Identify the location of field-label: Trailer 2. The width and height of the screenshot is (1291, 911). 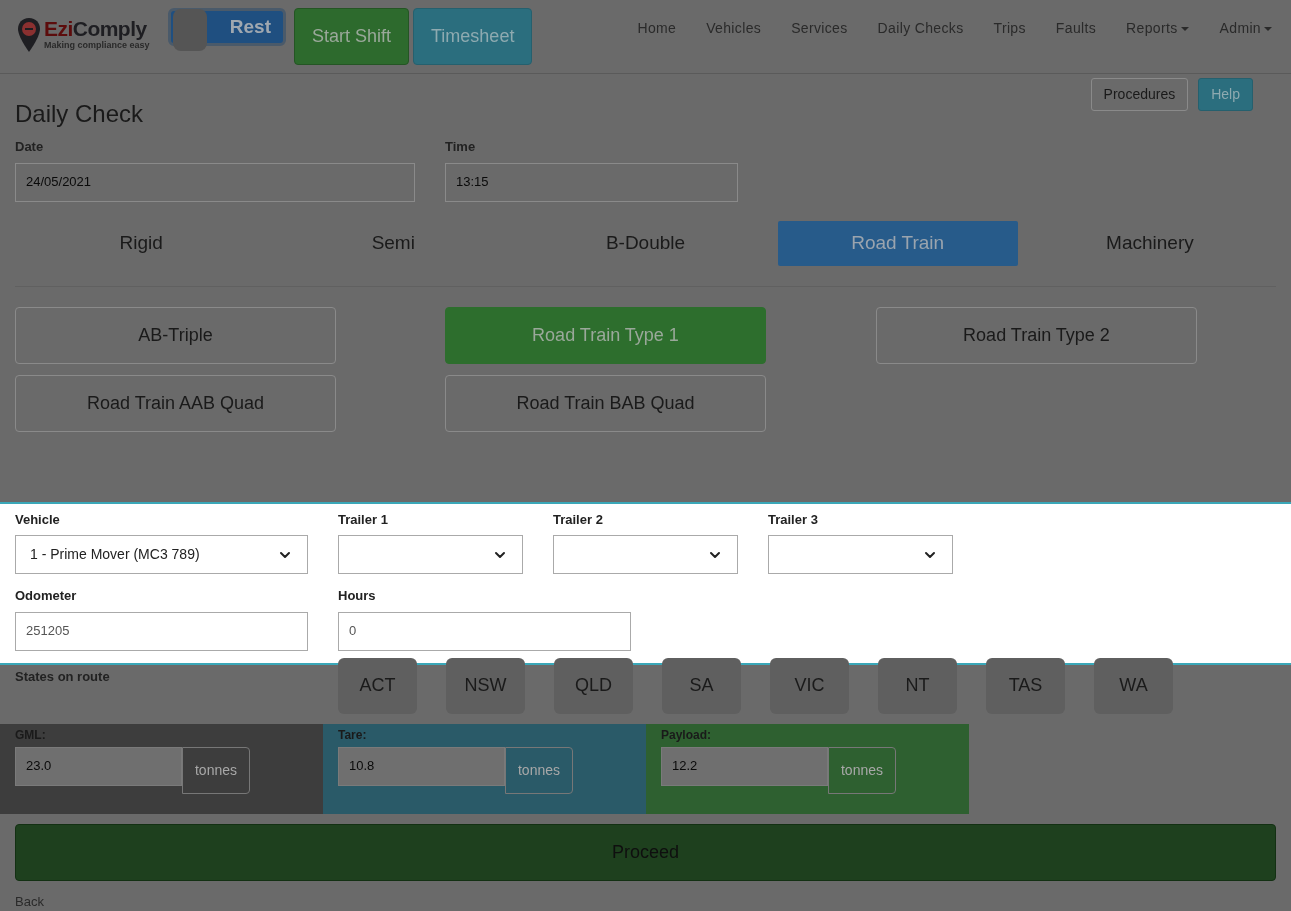
(578, 519).